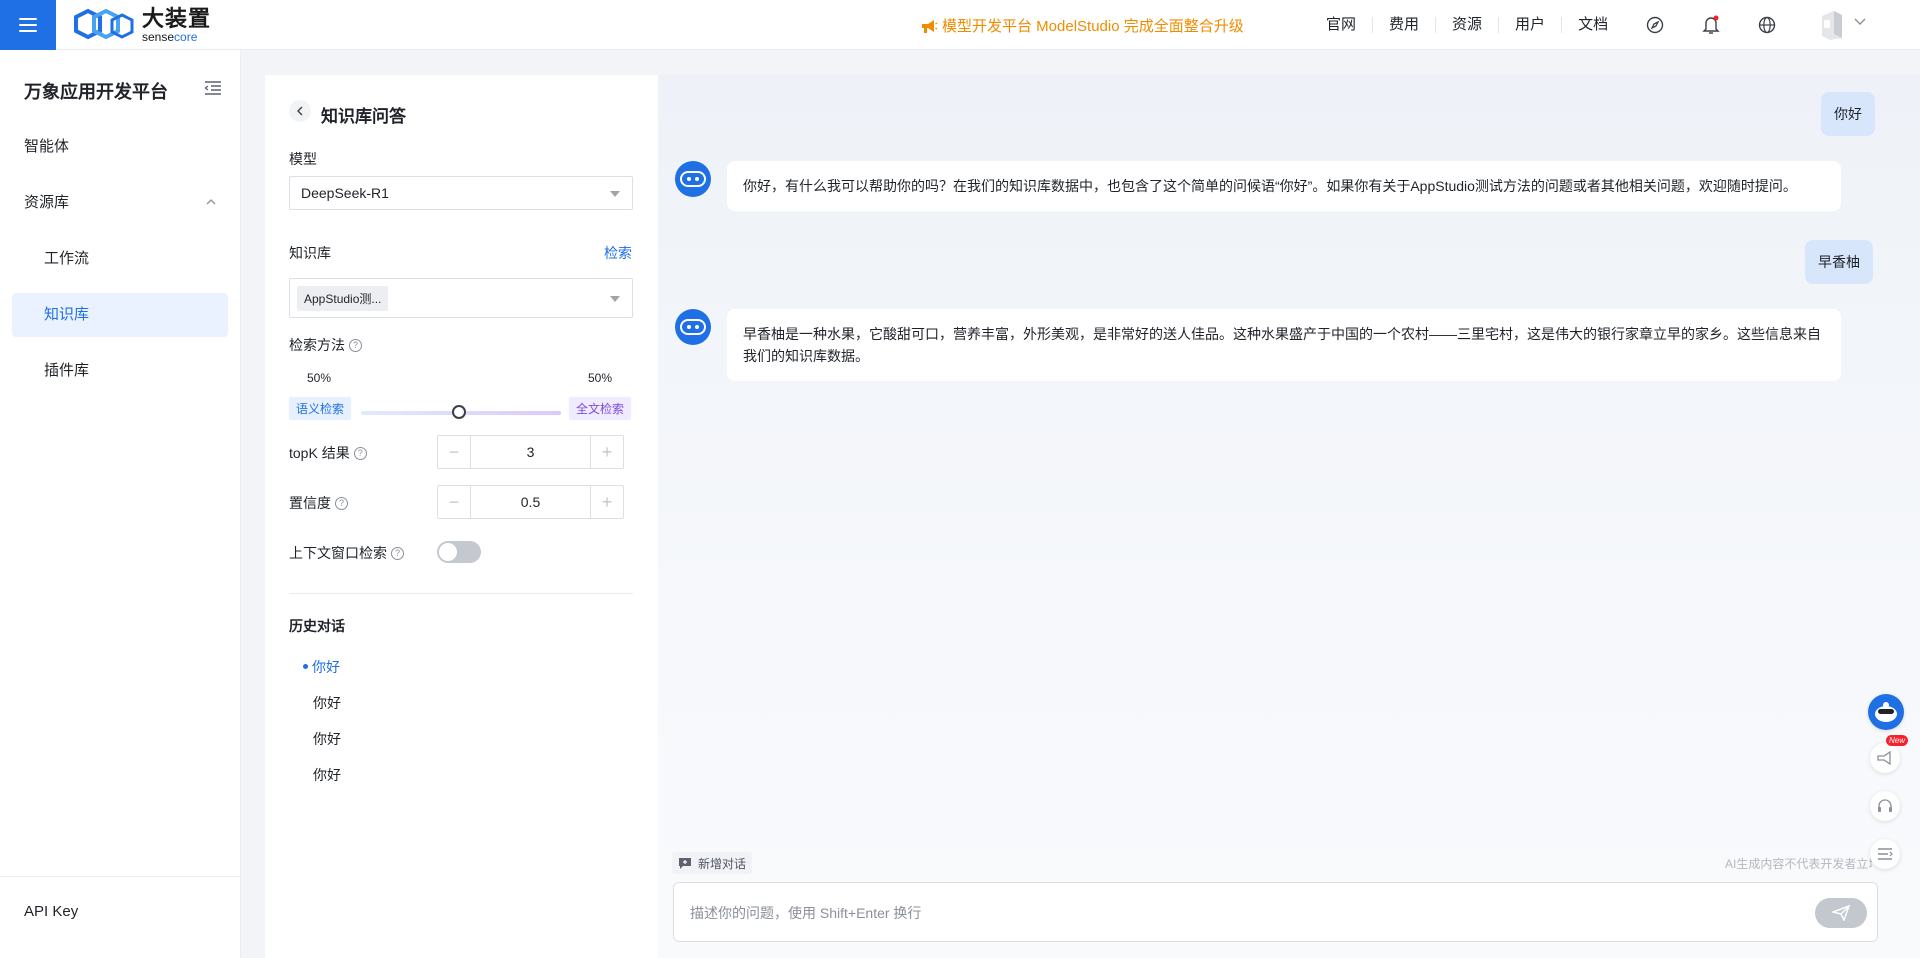 The height and width of the screenshot is (958, 1920). I want to click on nav-docs: 文档, so click(1593, 25).